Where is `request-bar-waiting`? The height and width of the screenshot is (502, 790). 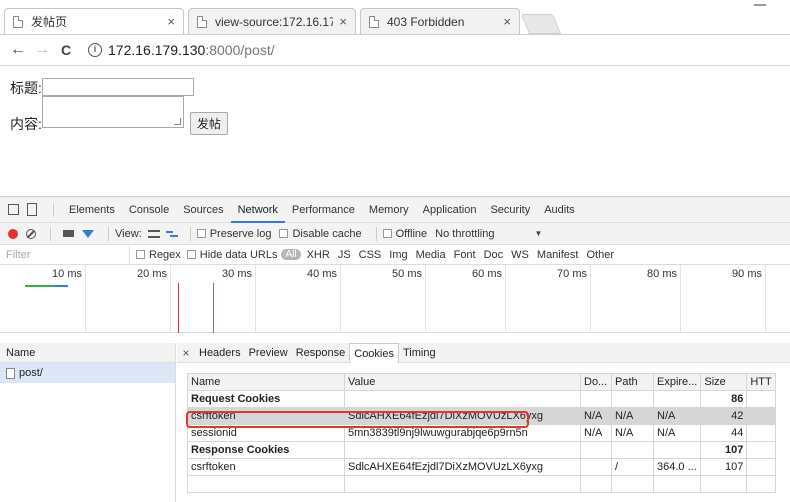
request-bar-waiting is located at coordinates (40, 286).